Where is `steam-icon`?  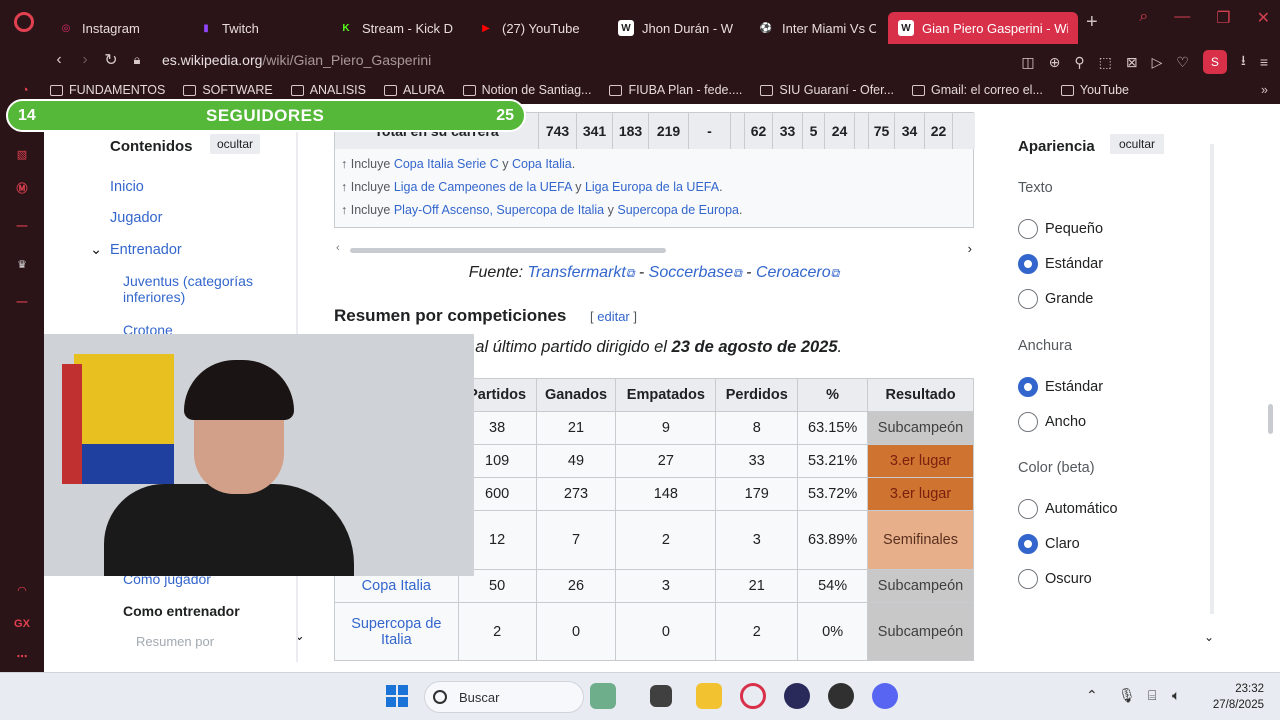 steam-icon is located at coordinates (841, 696).